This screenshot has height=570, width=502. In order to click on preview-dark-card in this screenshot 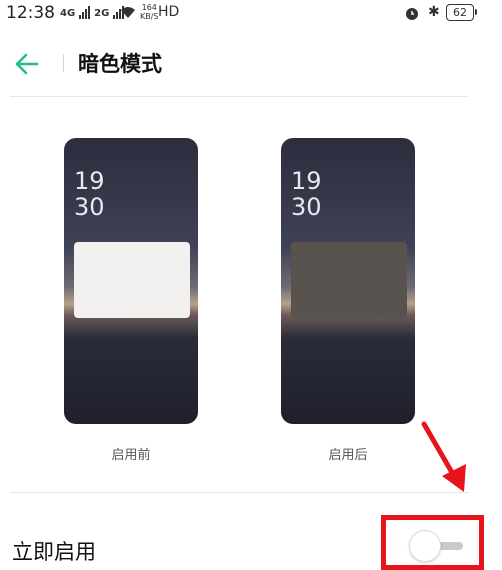, I will do `click(349, 280)`.